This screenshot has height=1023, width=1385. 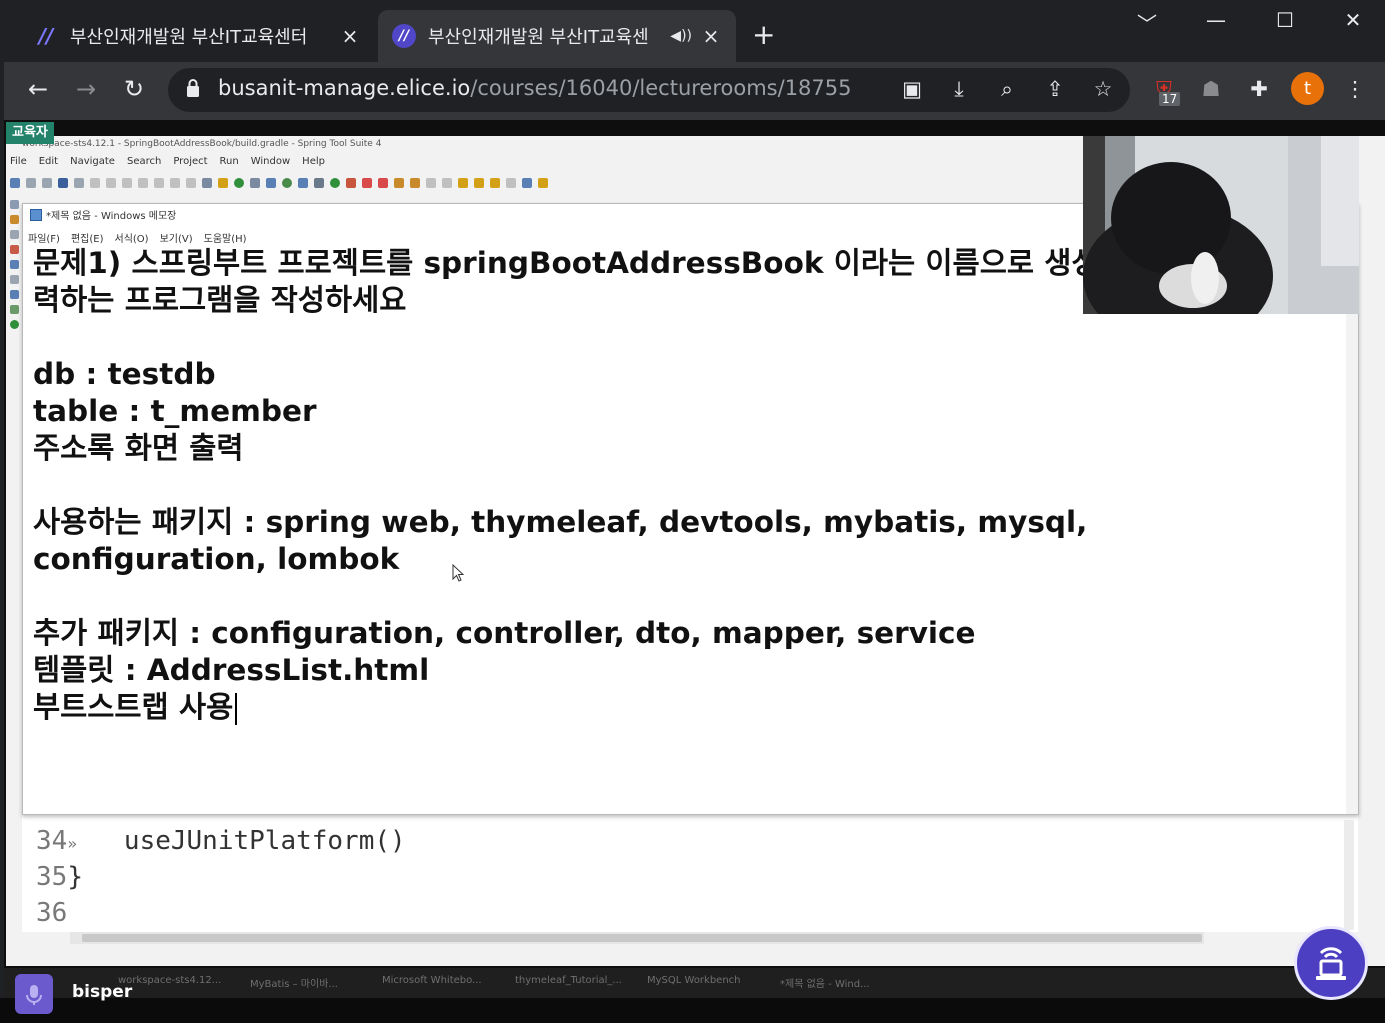 I want to click on step-over-icon, so click(x=175, y=183).